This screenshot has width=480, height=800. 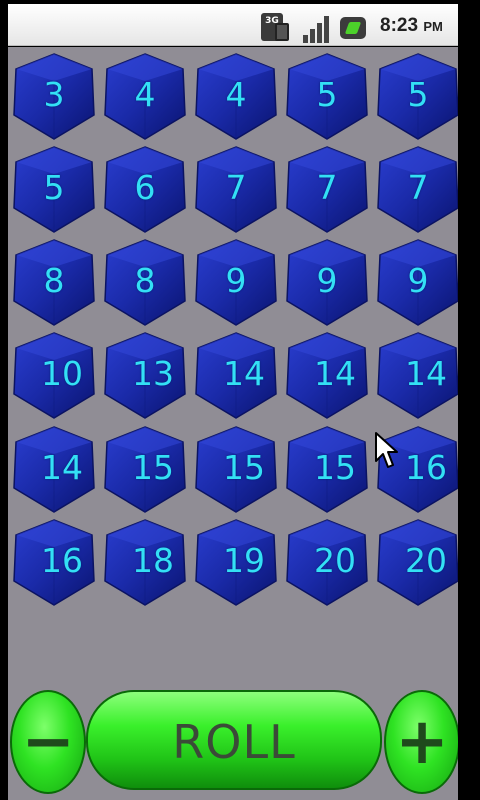 What do you see at coordinates (153, 560) in the screenshot?
I see `die-value: 18` at bounding box center [153, 560].